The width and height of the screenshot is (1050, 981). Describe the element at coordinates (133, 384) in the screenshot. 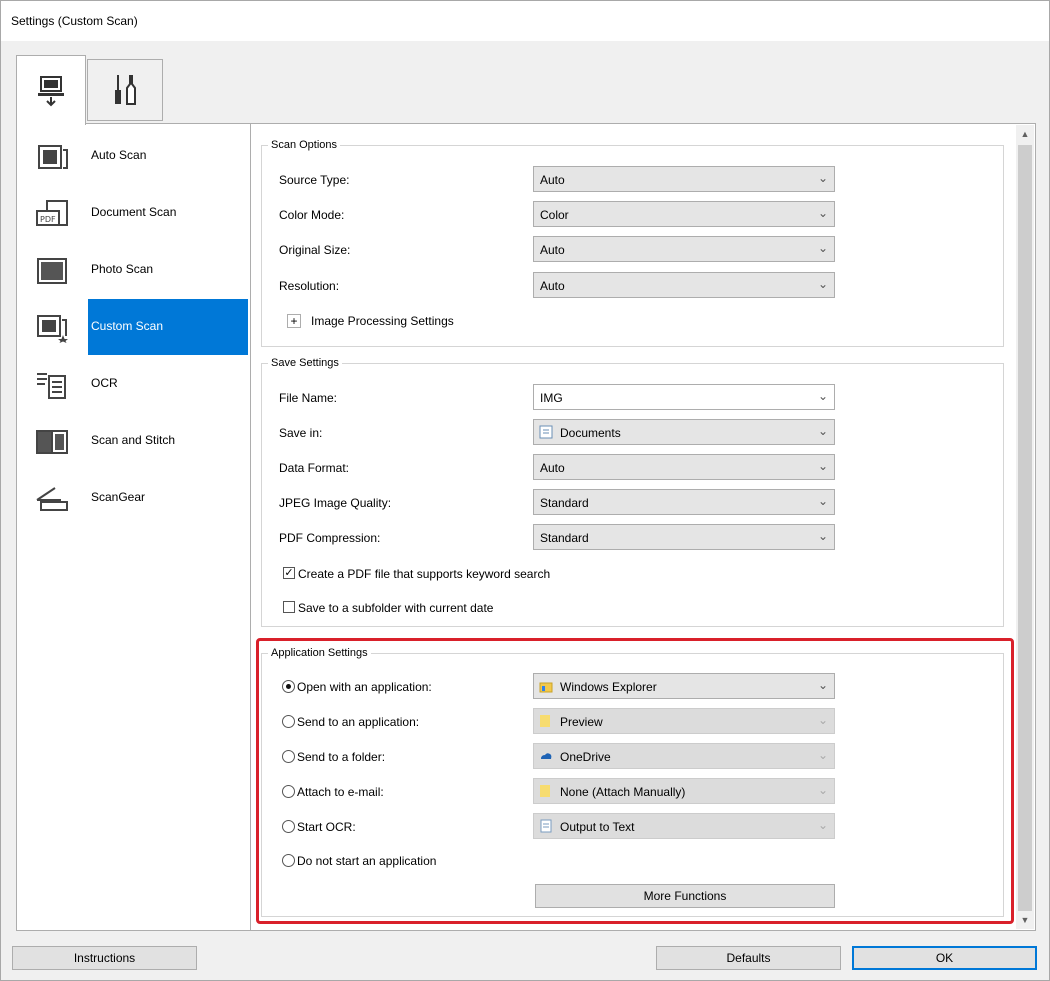

I see `scan-item-ocr: OCR` at that location.